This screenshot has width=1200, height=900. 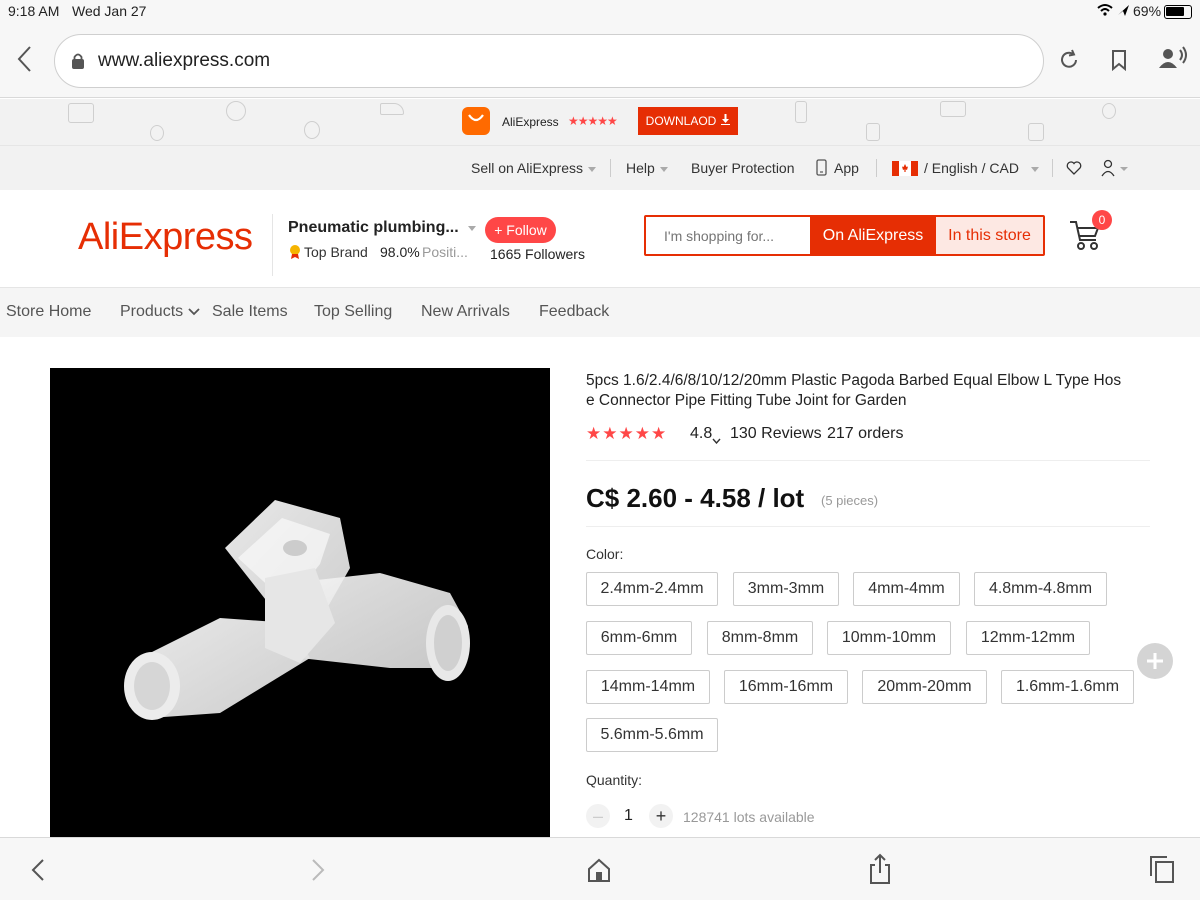 I want to click on battery-icon, so click(x=1178, y=12).